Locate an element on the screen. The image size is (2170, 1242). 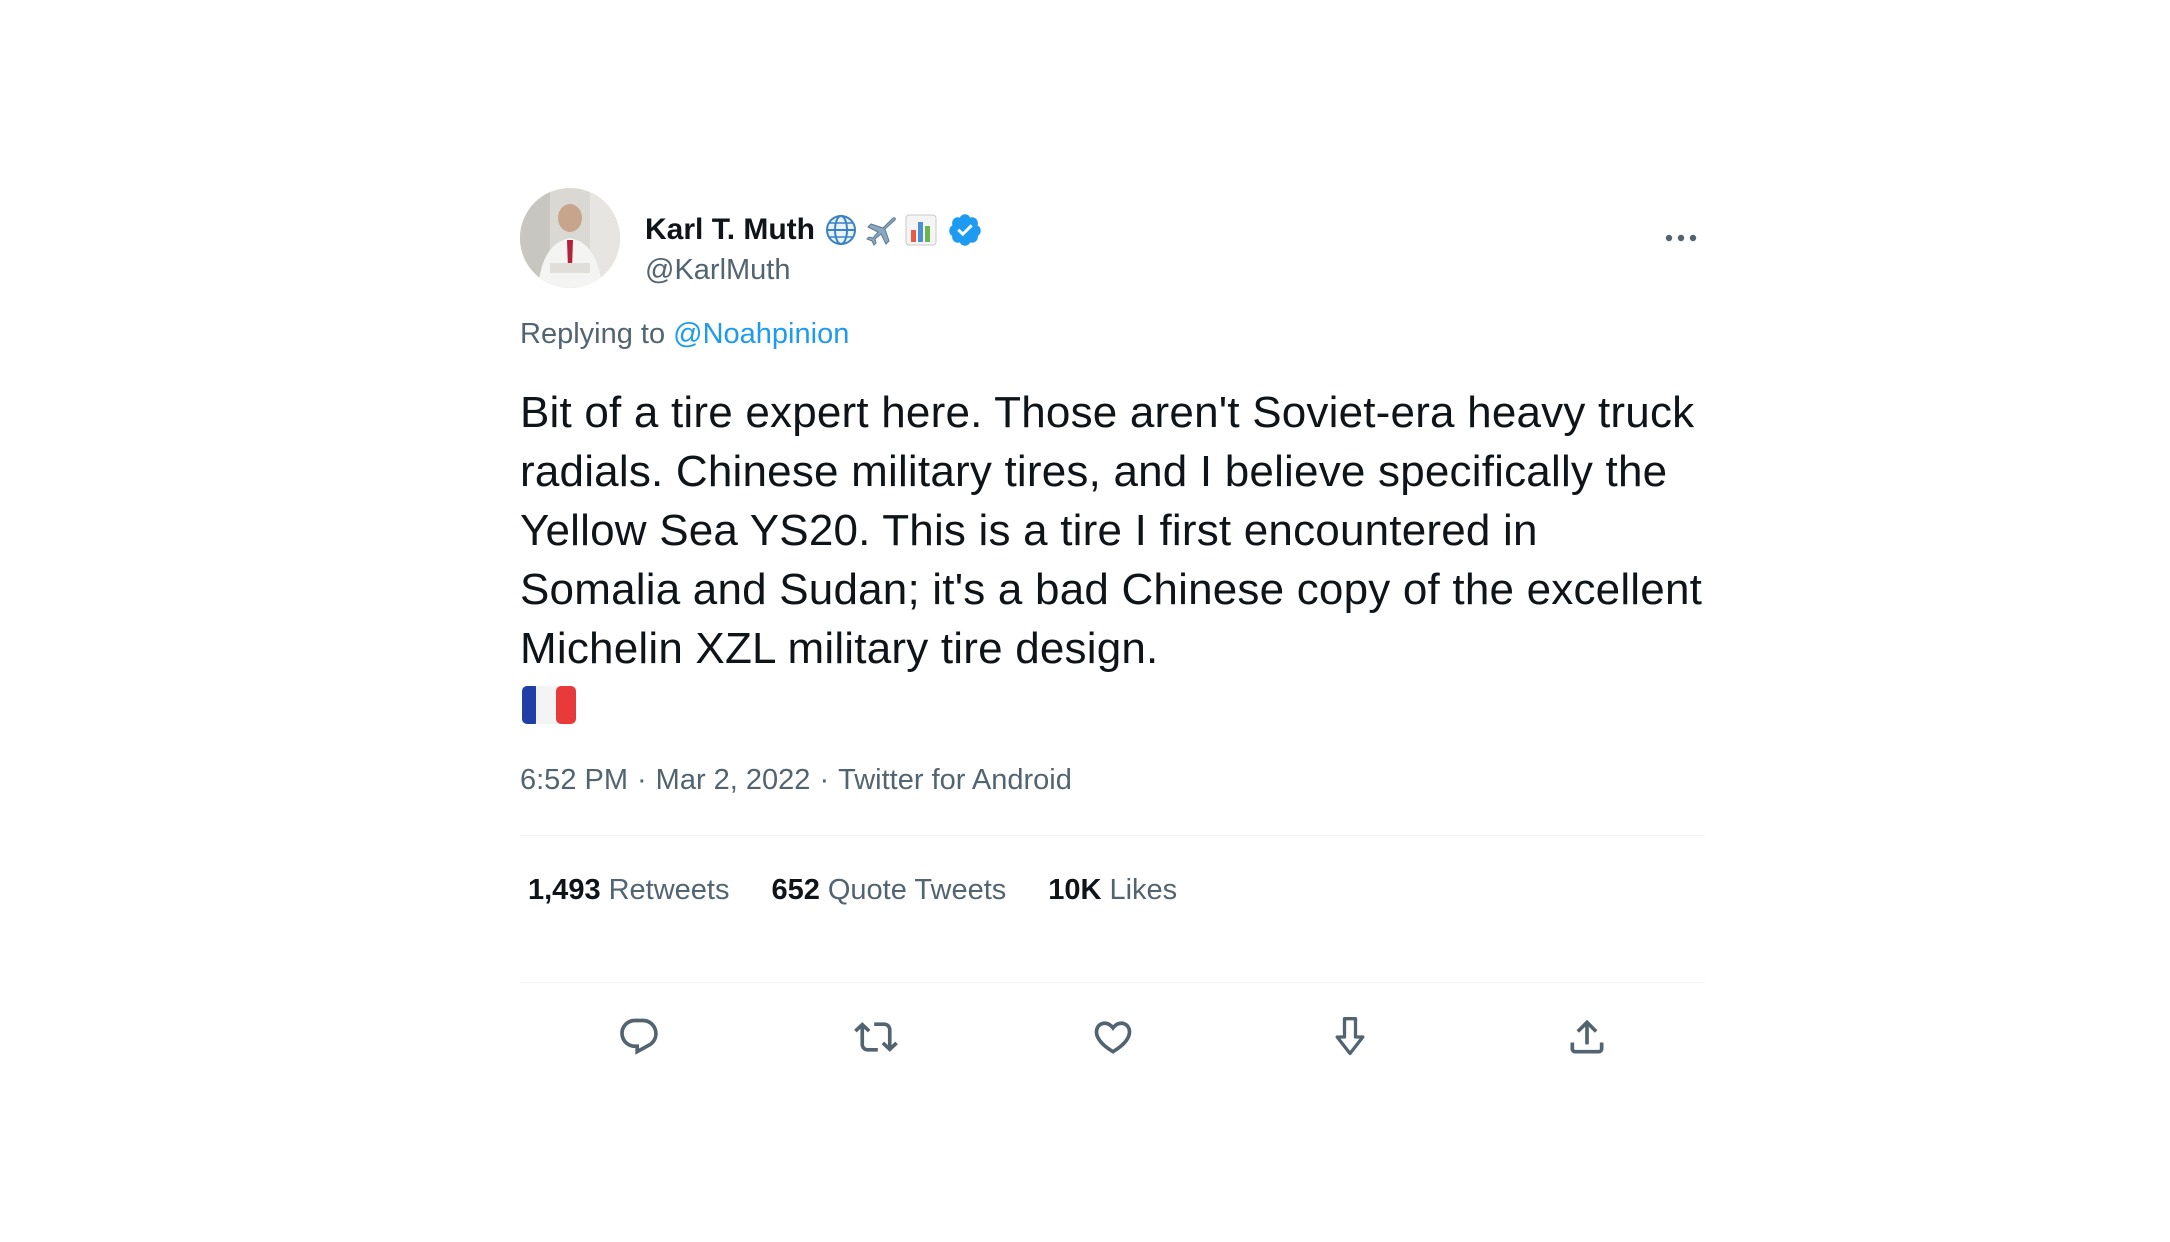
name-row: Karl T. Muth is located at coordinates (814, 230).